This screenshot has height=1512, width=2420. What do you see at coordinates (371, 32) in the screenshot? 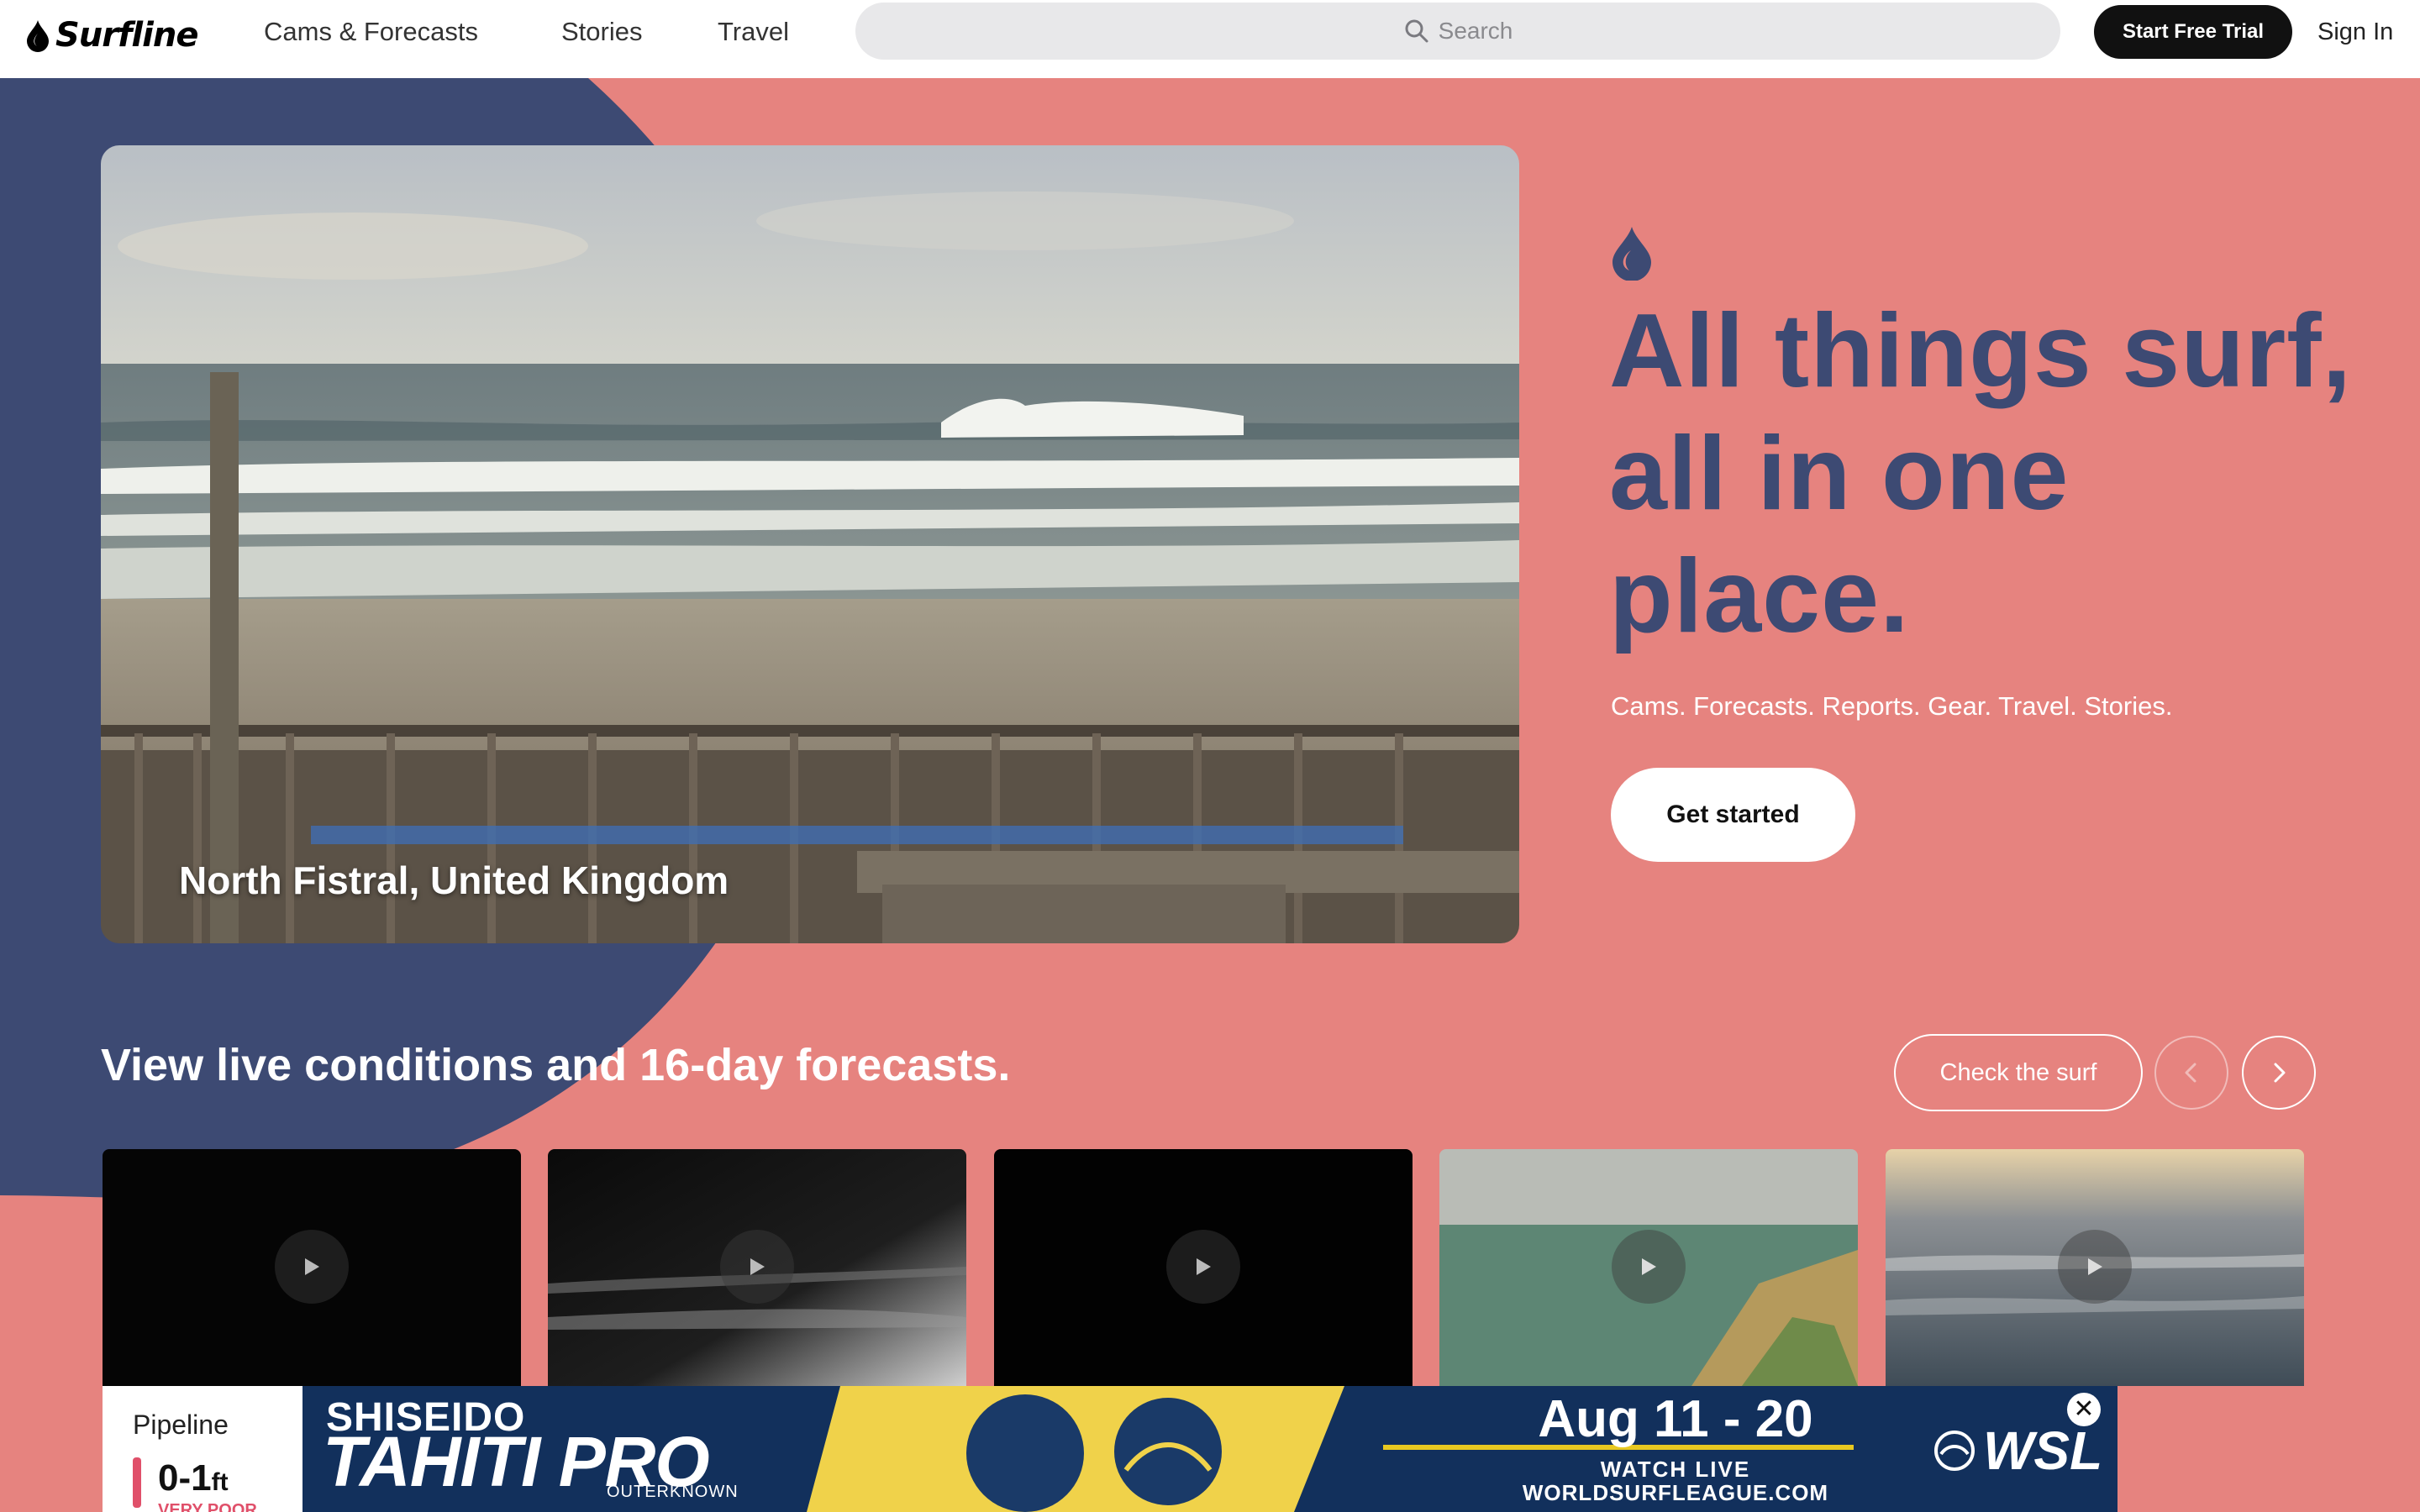
I see `nav-cams-forecasts: Cams & Forecasts` at bounding box center [371, 32].